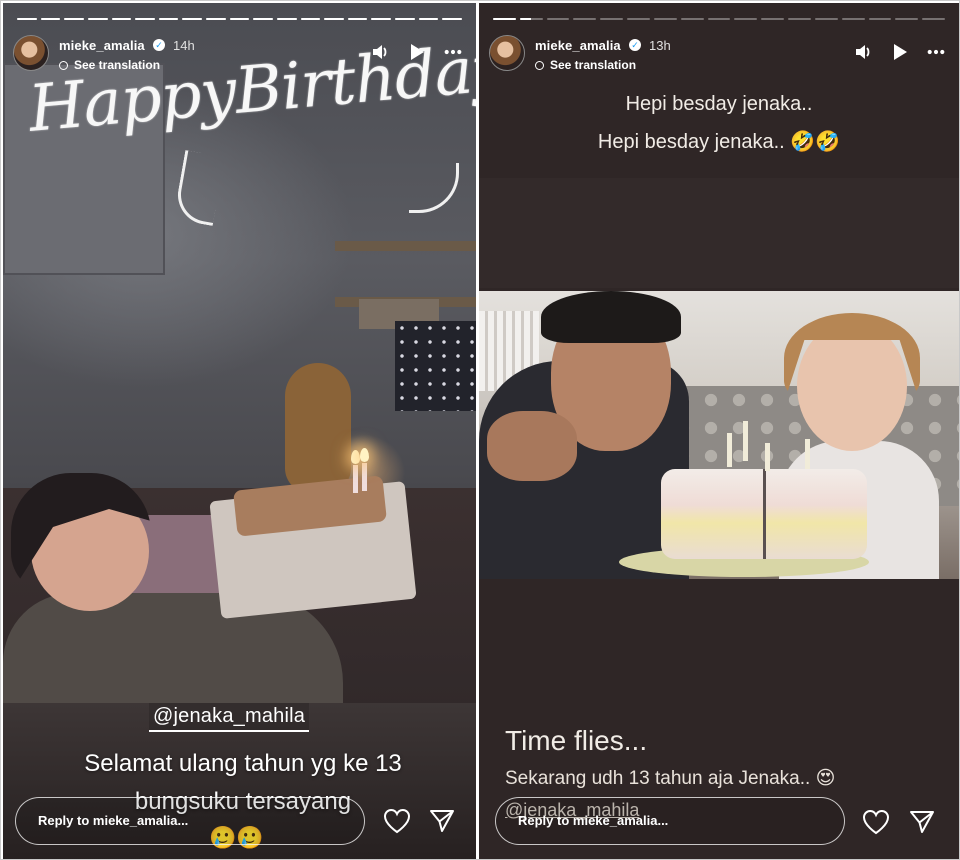 Image resolution: width=960 pixels, height=860 pixels. What do you see at coordinates (251, 136) in the screenshot?
I see `happy-birthday-handwriting: HappyBirthday!` at bounding box center [251, 136].